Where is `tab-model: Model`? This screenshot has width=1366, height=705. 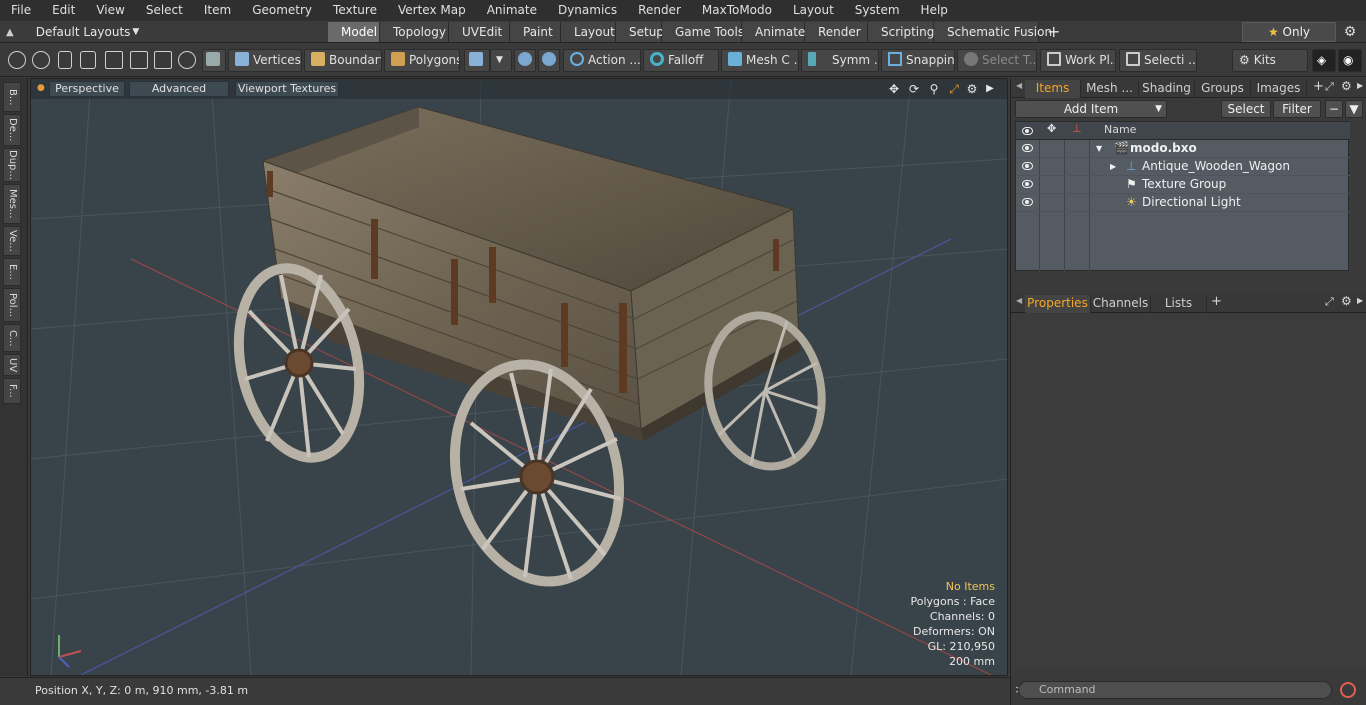 tab-model: Model is located at coordinates (354, 32).